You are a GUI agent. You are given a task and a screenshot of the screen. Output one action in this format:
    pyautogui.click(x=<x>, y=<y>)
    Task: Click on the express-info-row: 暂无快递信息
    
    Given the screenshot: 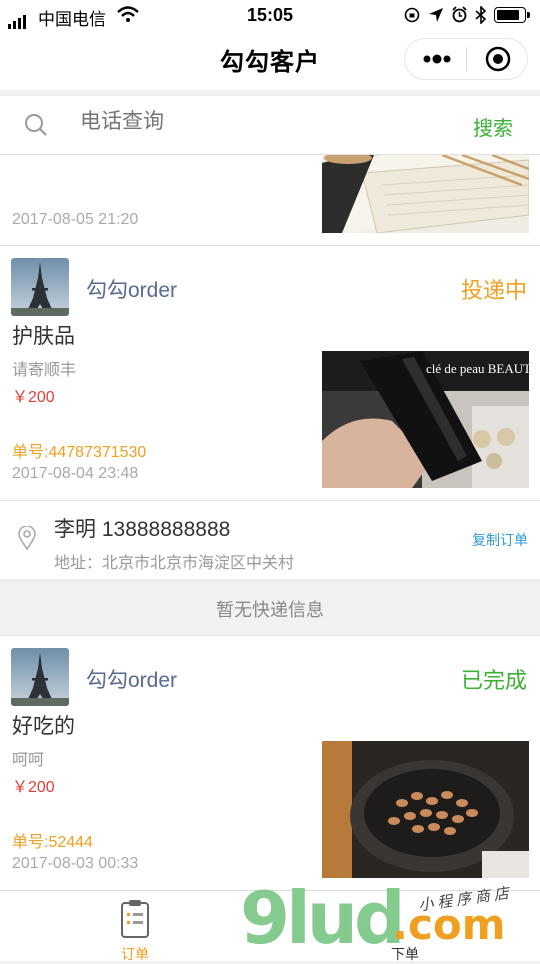 What is the action you would take?
    pyautogui.click(x=270, y=608)
    